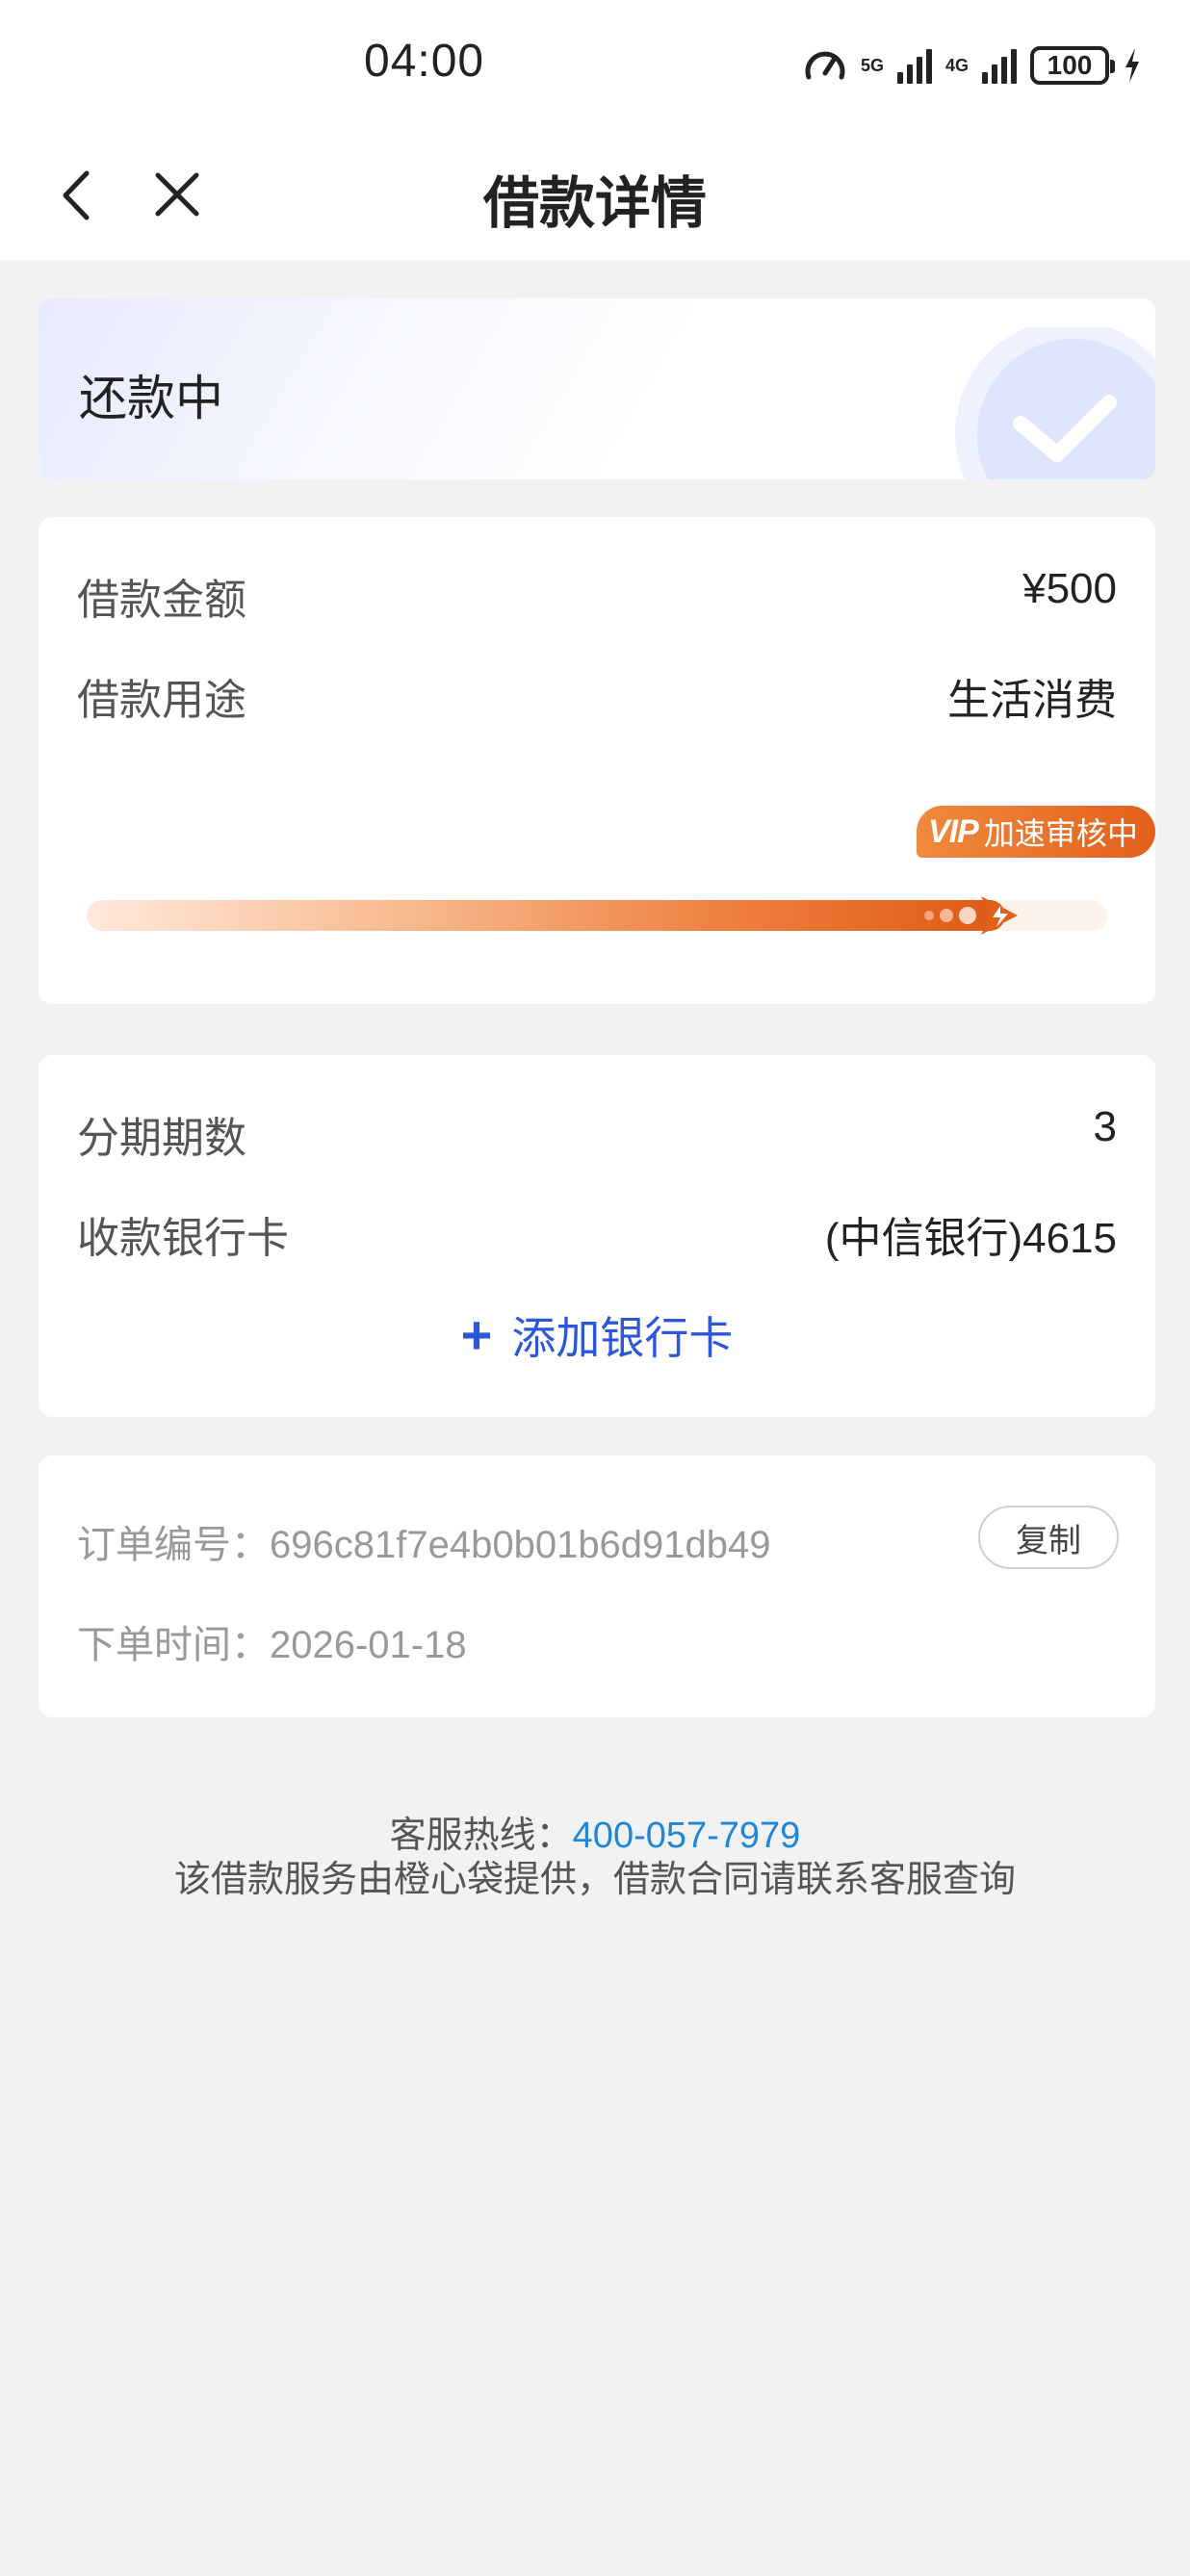 The height and width of the screenshot is (2576, 1190). Describe the element at coordinates (173, 1545) in the screenshot. I see `order-number-label: 订单编号：` at that location.